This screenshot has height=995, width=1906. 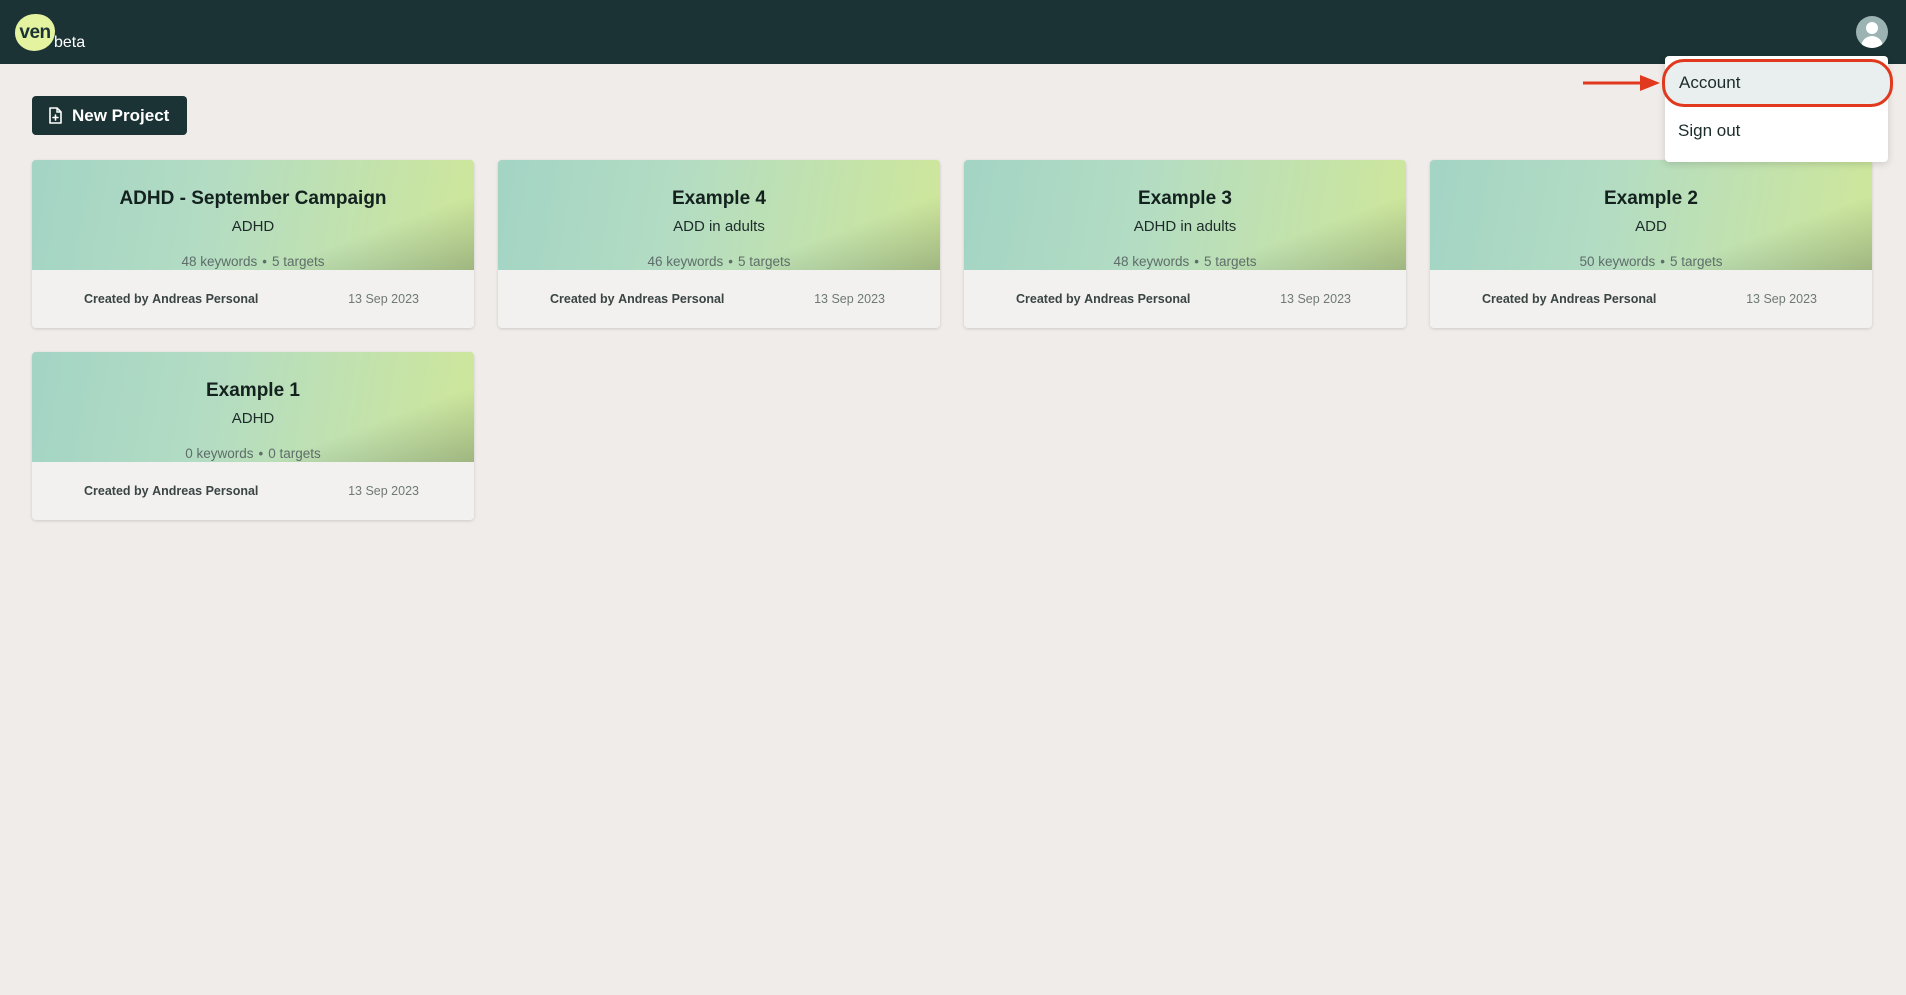 What do you see at coordinates (70, 42) in the screenshot?
I see `beta-badge: beta` at bounding box center [70, 42].